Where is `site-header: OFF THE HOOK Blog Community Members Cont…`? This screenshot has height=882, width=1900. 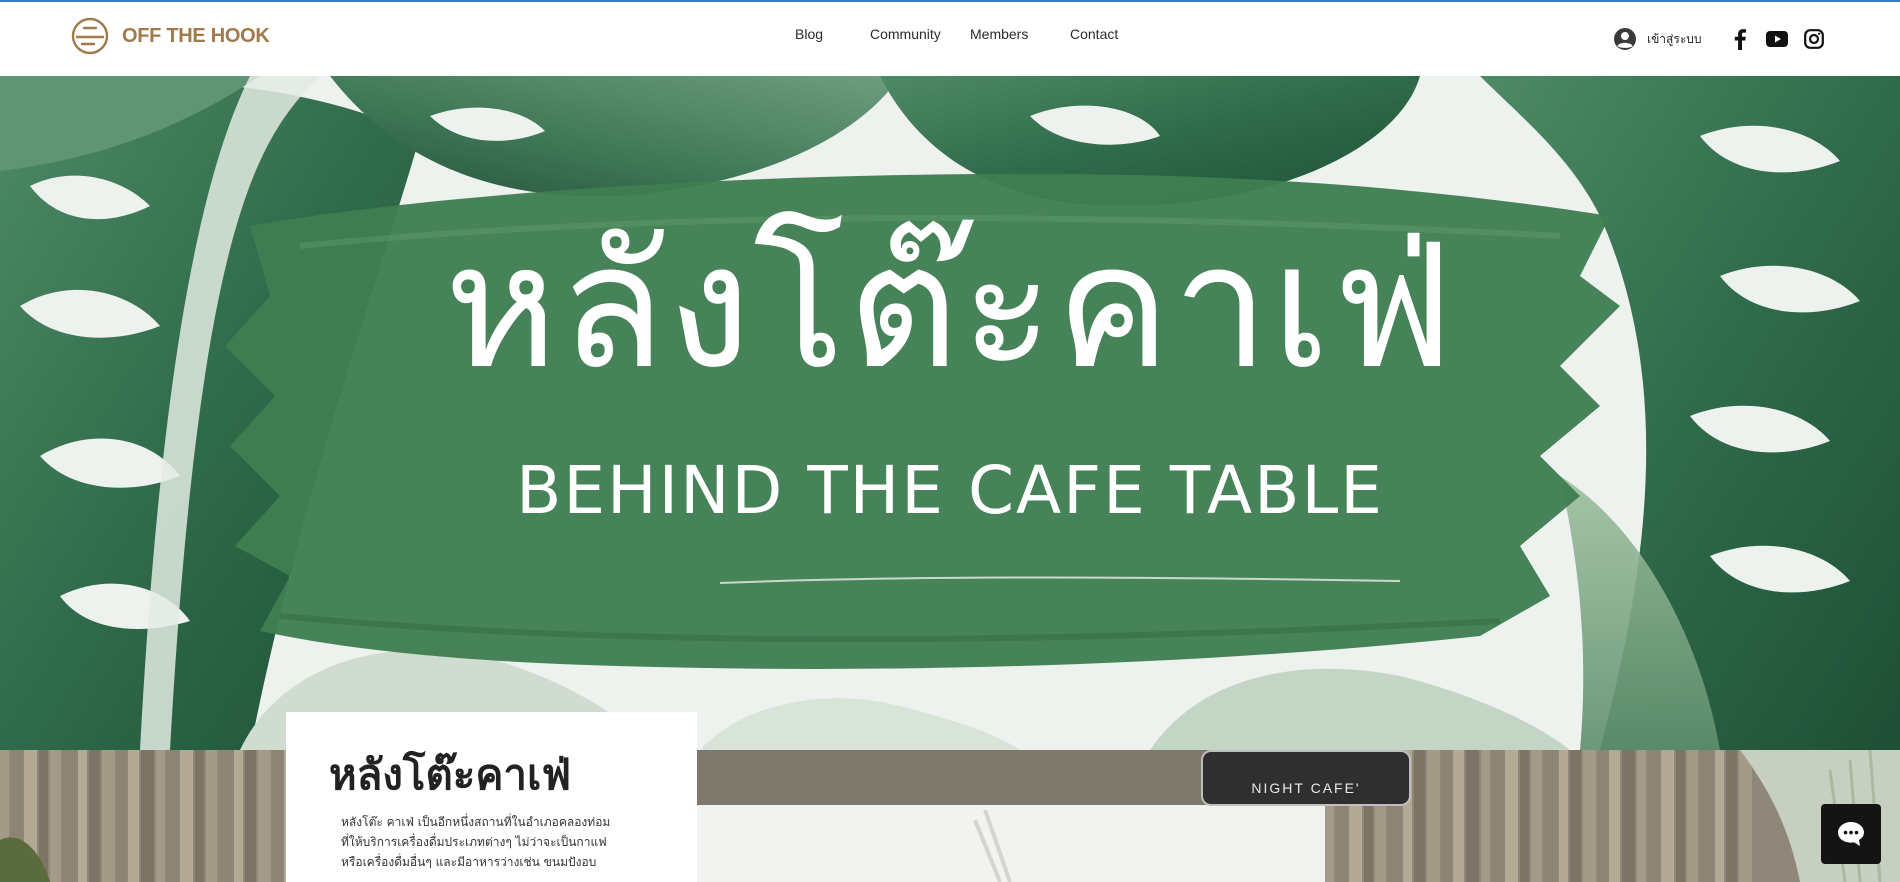 site-header: OFF THE HOOK Blog Community Members Cont… is located at coordinates (950, 39).